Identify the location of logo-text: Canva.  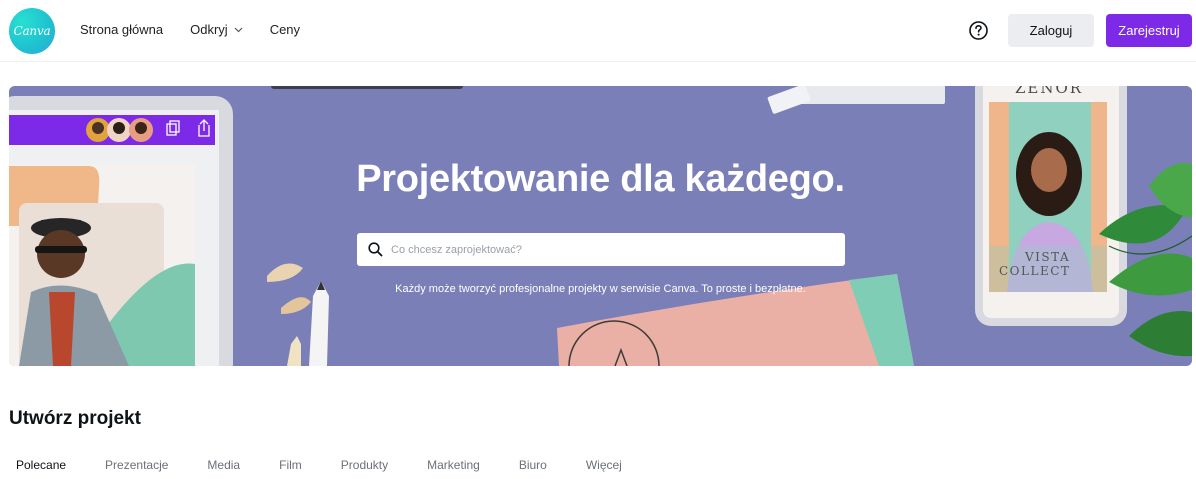
(32, 31).